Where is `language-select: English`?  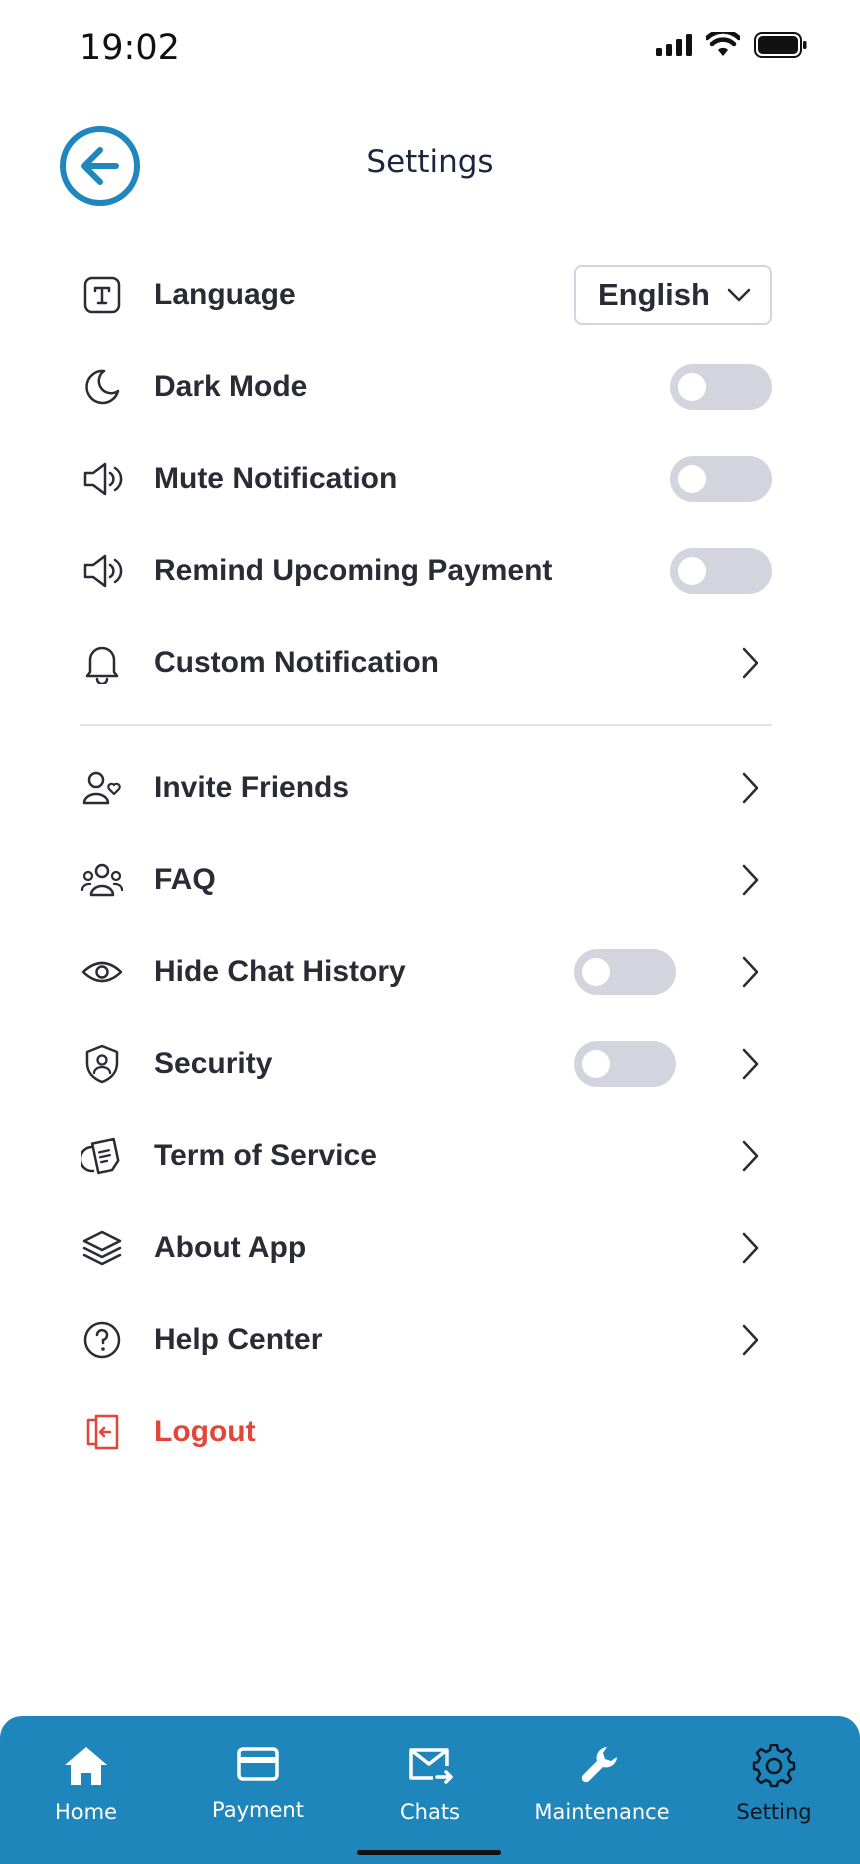
language-select: English is located at coordinates (673, 295).